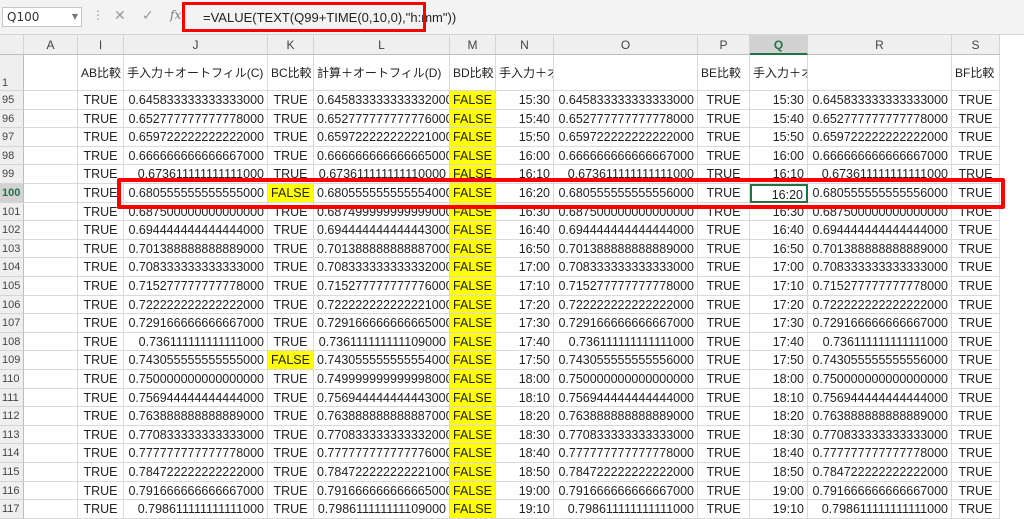 Image resolution: width=1024 pixels, height=519 pixels. What do you see at coordinates (101, 509) in the screenshot?
I see `cell-i117: TRUE` at bounding box center [101, 509].